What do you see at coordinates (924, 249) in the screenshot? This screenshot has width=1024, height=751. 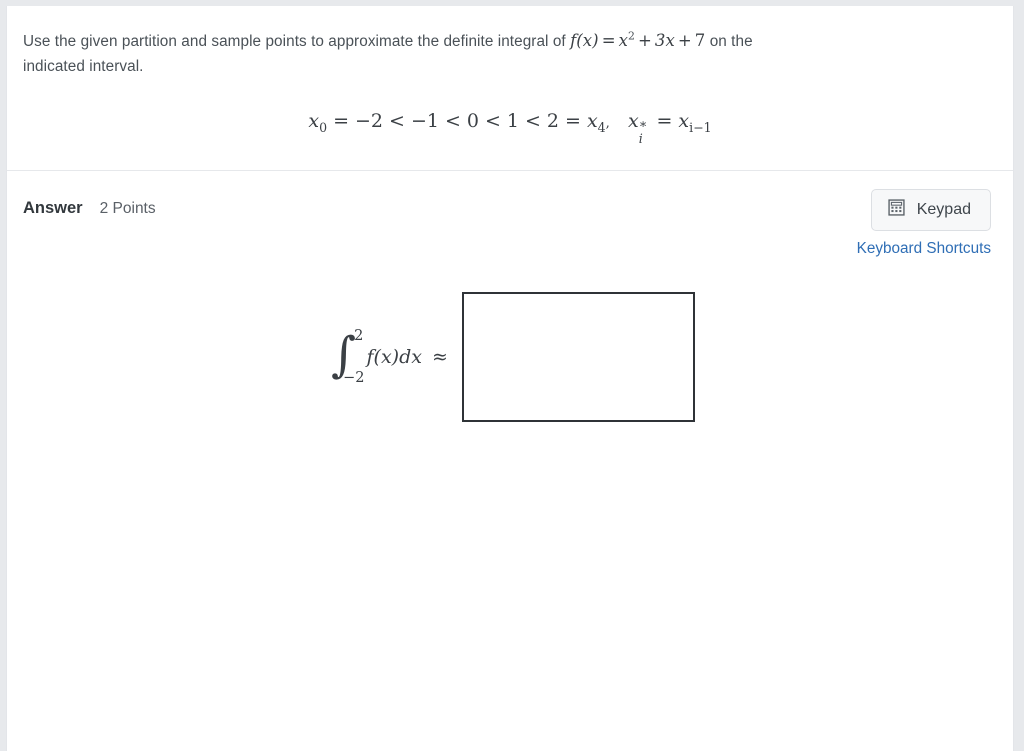 I see `keyboard-shortcuts-link: Keyboard Shortcuts` at bounding box center [924, 249].